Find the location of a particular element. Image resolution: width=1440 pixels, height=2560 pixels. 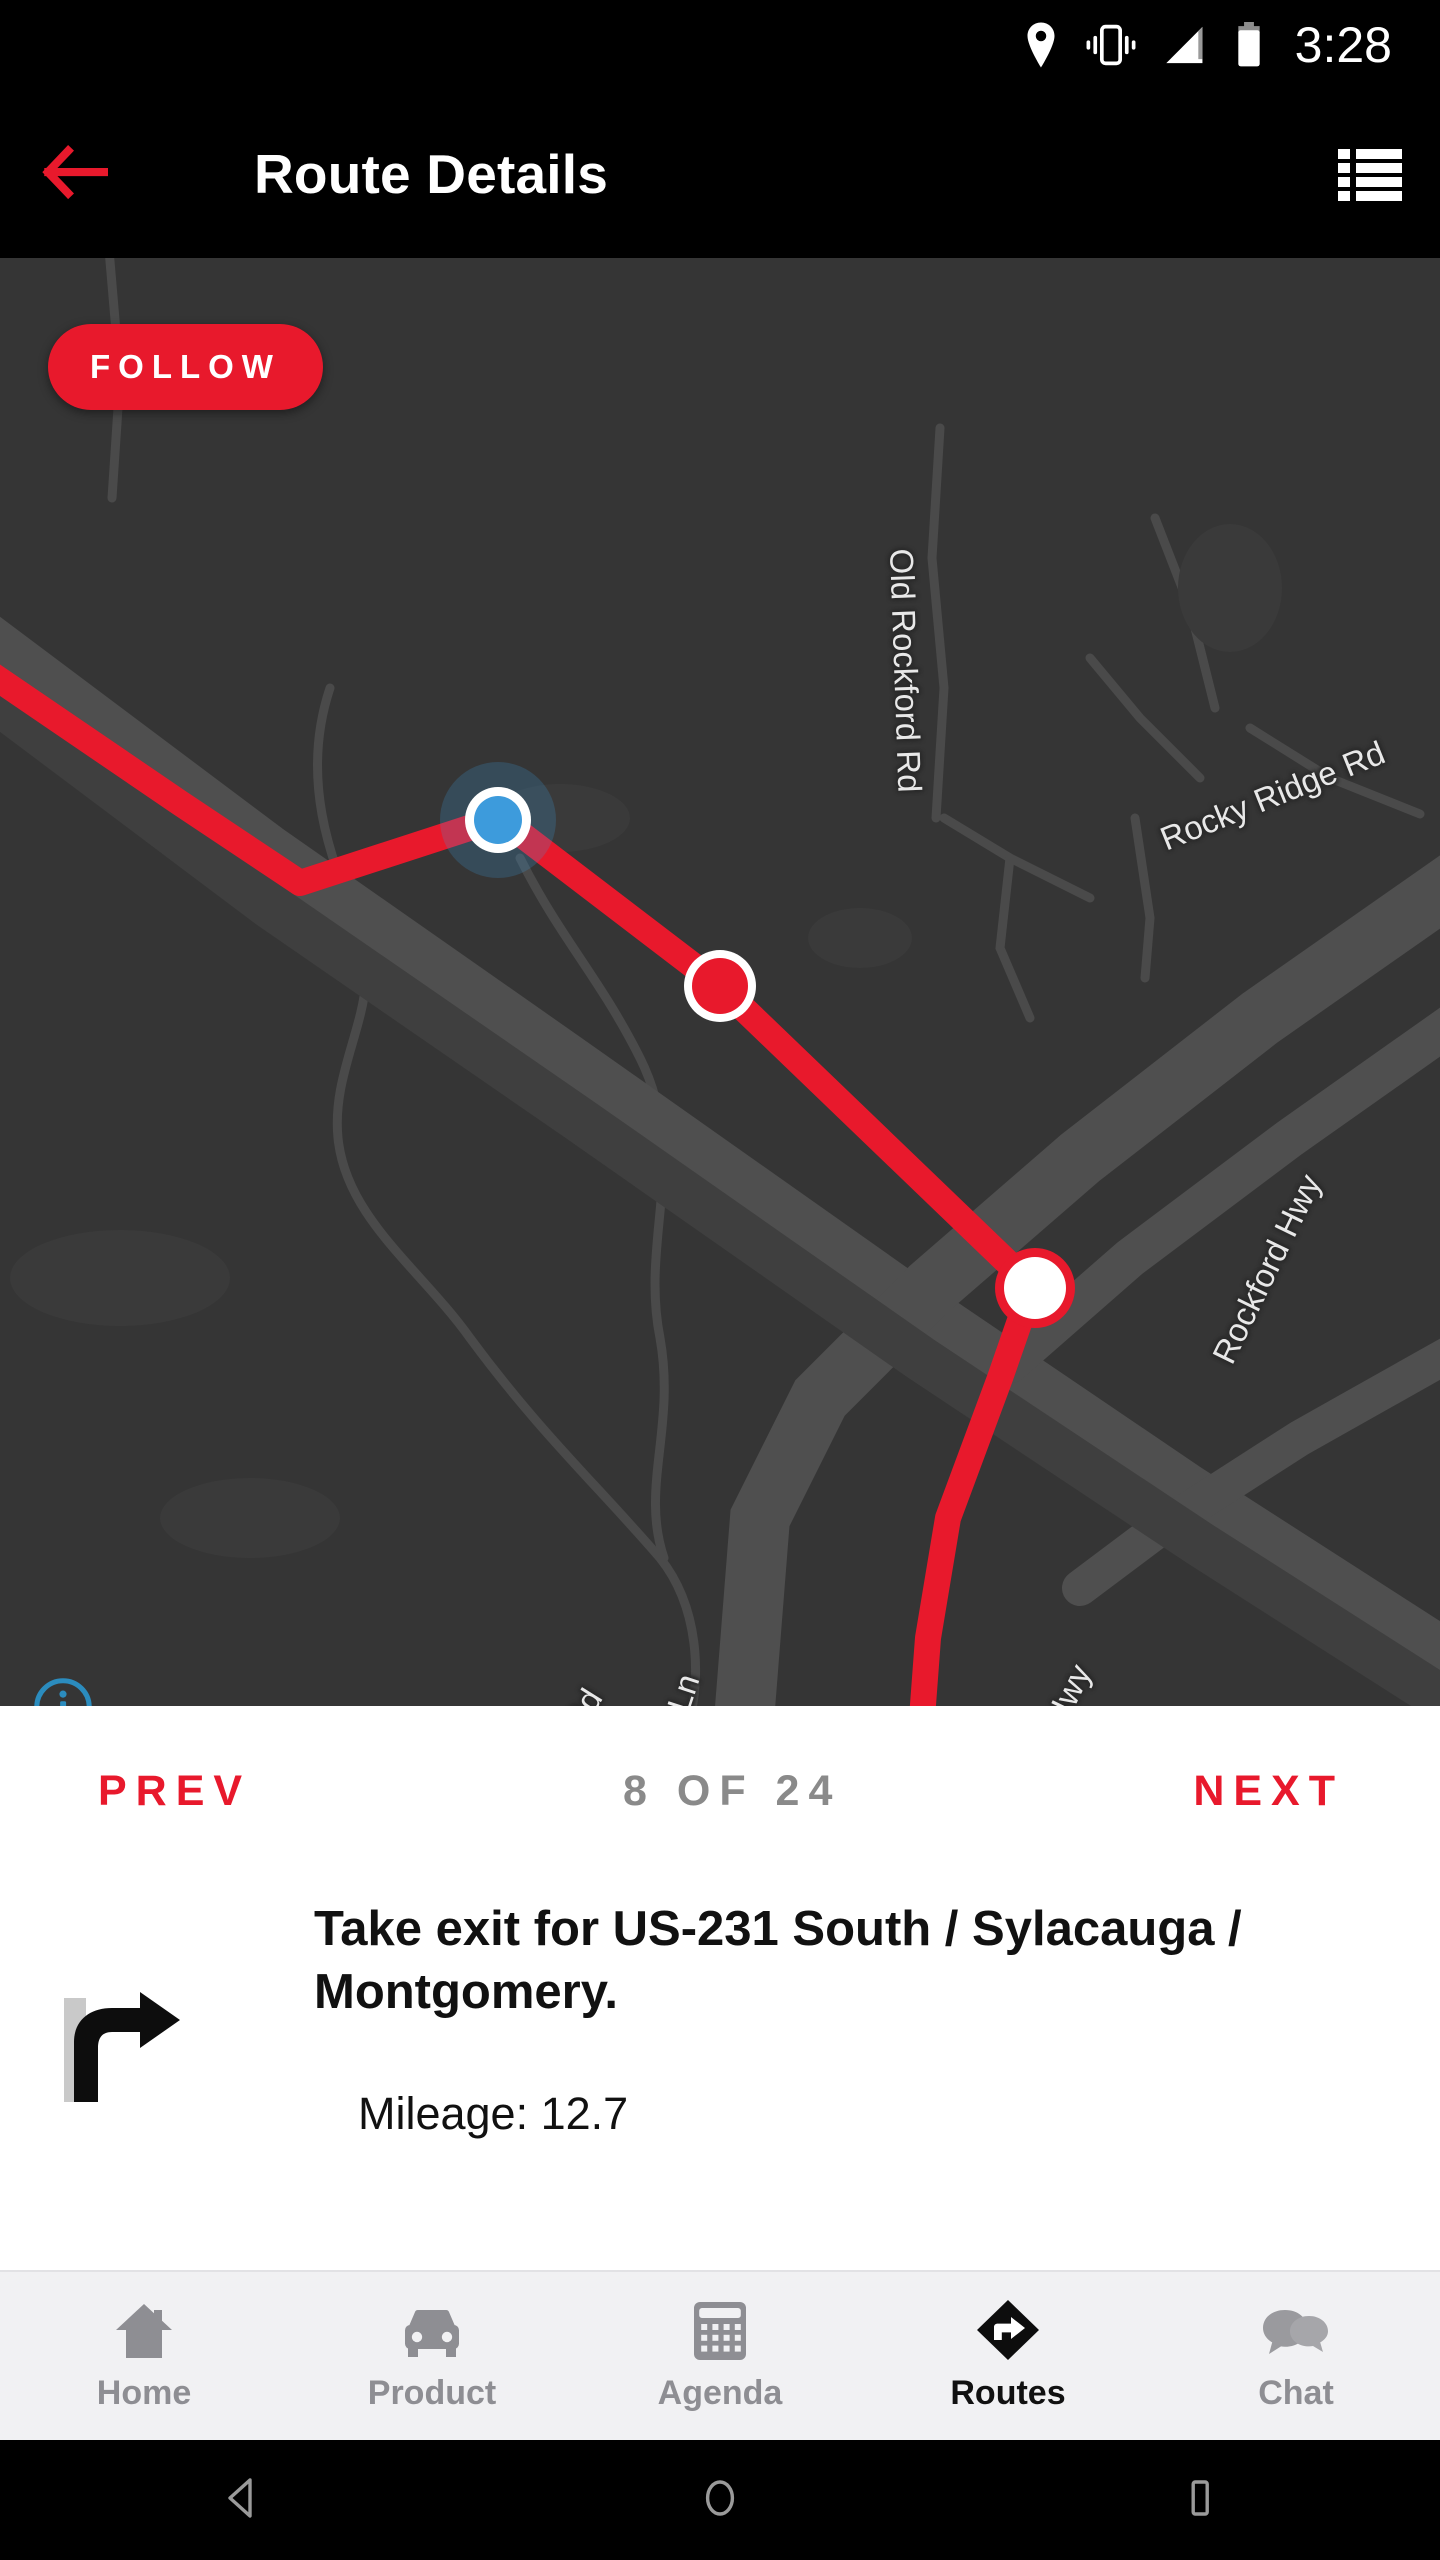

step-pager: PREV 8 OF 24 NEXT is located at coordinates (720, 1791).